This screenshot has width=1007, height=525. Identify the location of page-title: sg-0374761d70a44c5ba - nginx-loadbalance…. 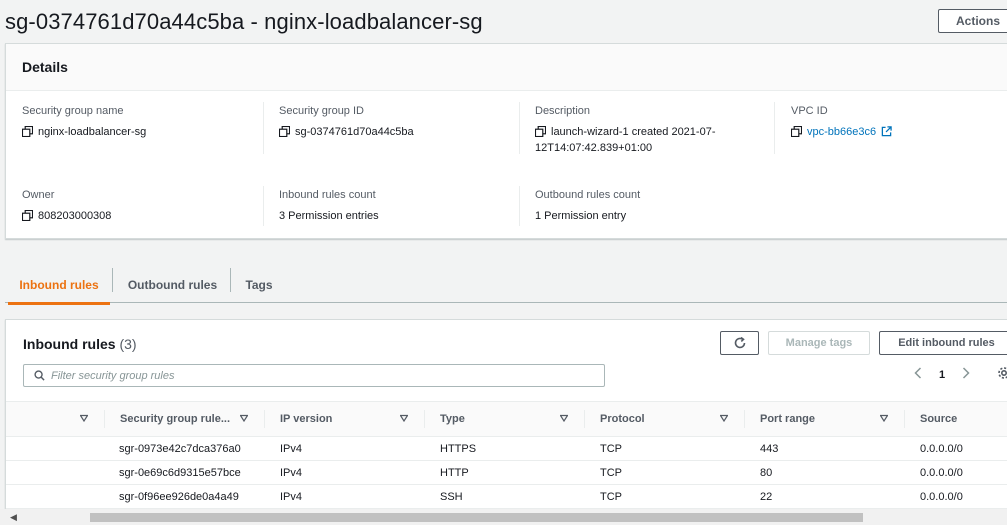
(244, 21).